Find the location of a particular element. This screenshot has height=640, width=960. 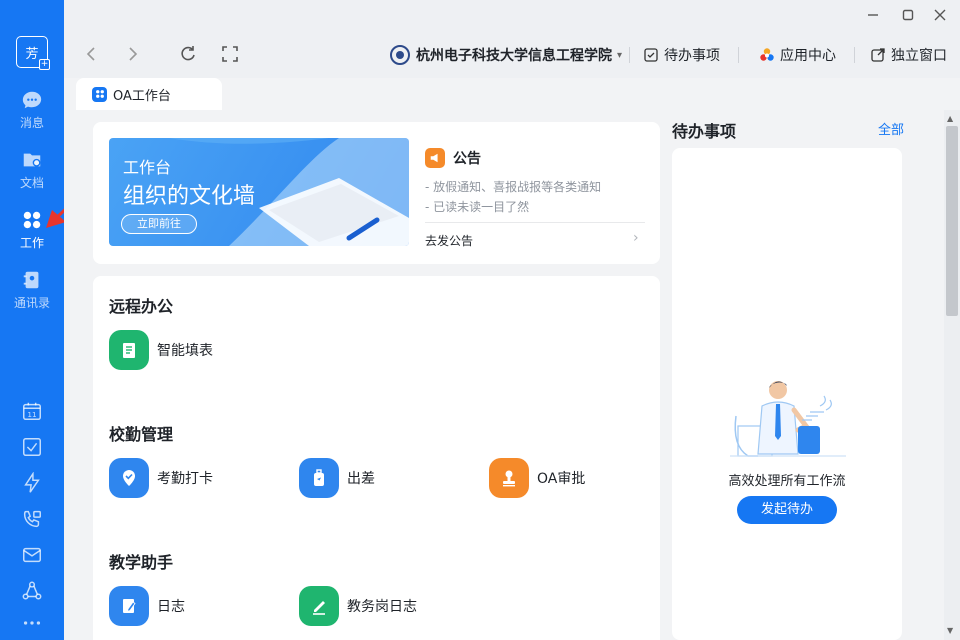

app-label: 智能填表 is located at coordinates (185, 351).